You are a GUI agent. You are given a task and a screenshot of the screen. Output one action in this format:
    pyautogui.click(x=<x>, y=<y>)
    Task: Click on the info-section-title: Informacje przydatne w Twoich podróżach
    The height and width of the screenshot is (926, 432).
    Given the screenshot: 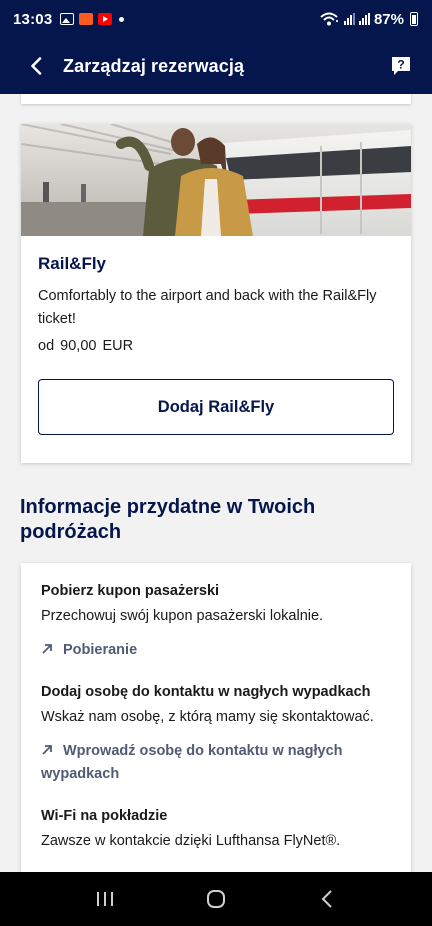 What is the action you would take?
    pyautogui.click(x=168, y=519)
    